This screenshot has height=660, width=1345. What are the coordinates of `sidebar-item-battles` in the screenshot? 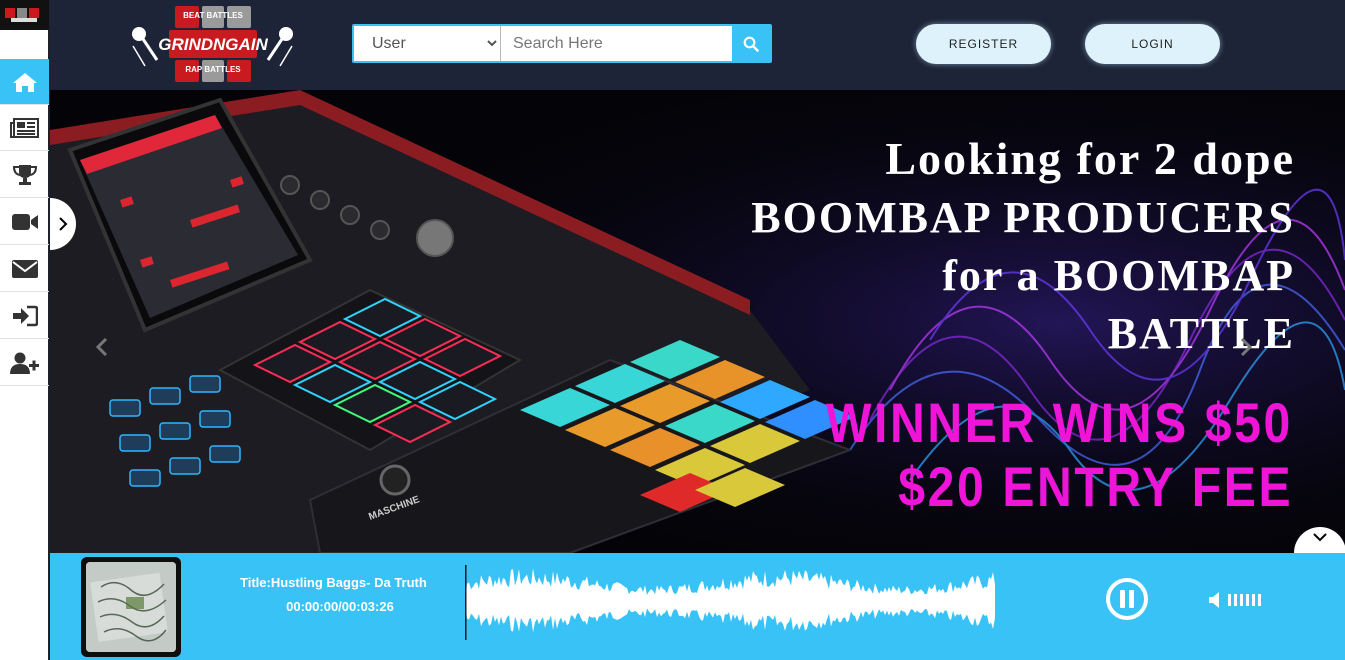 It's located at (24, 175).